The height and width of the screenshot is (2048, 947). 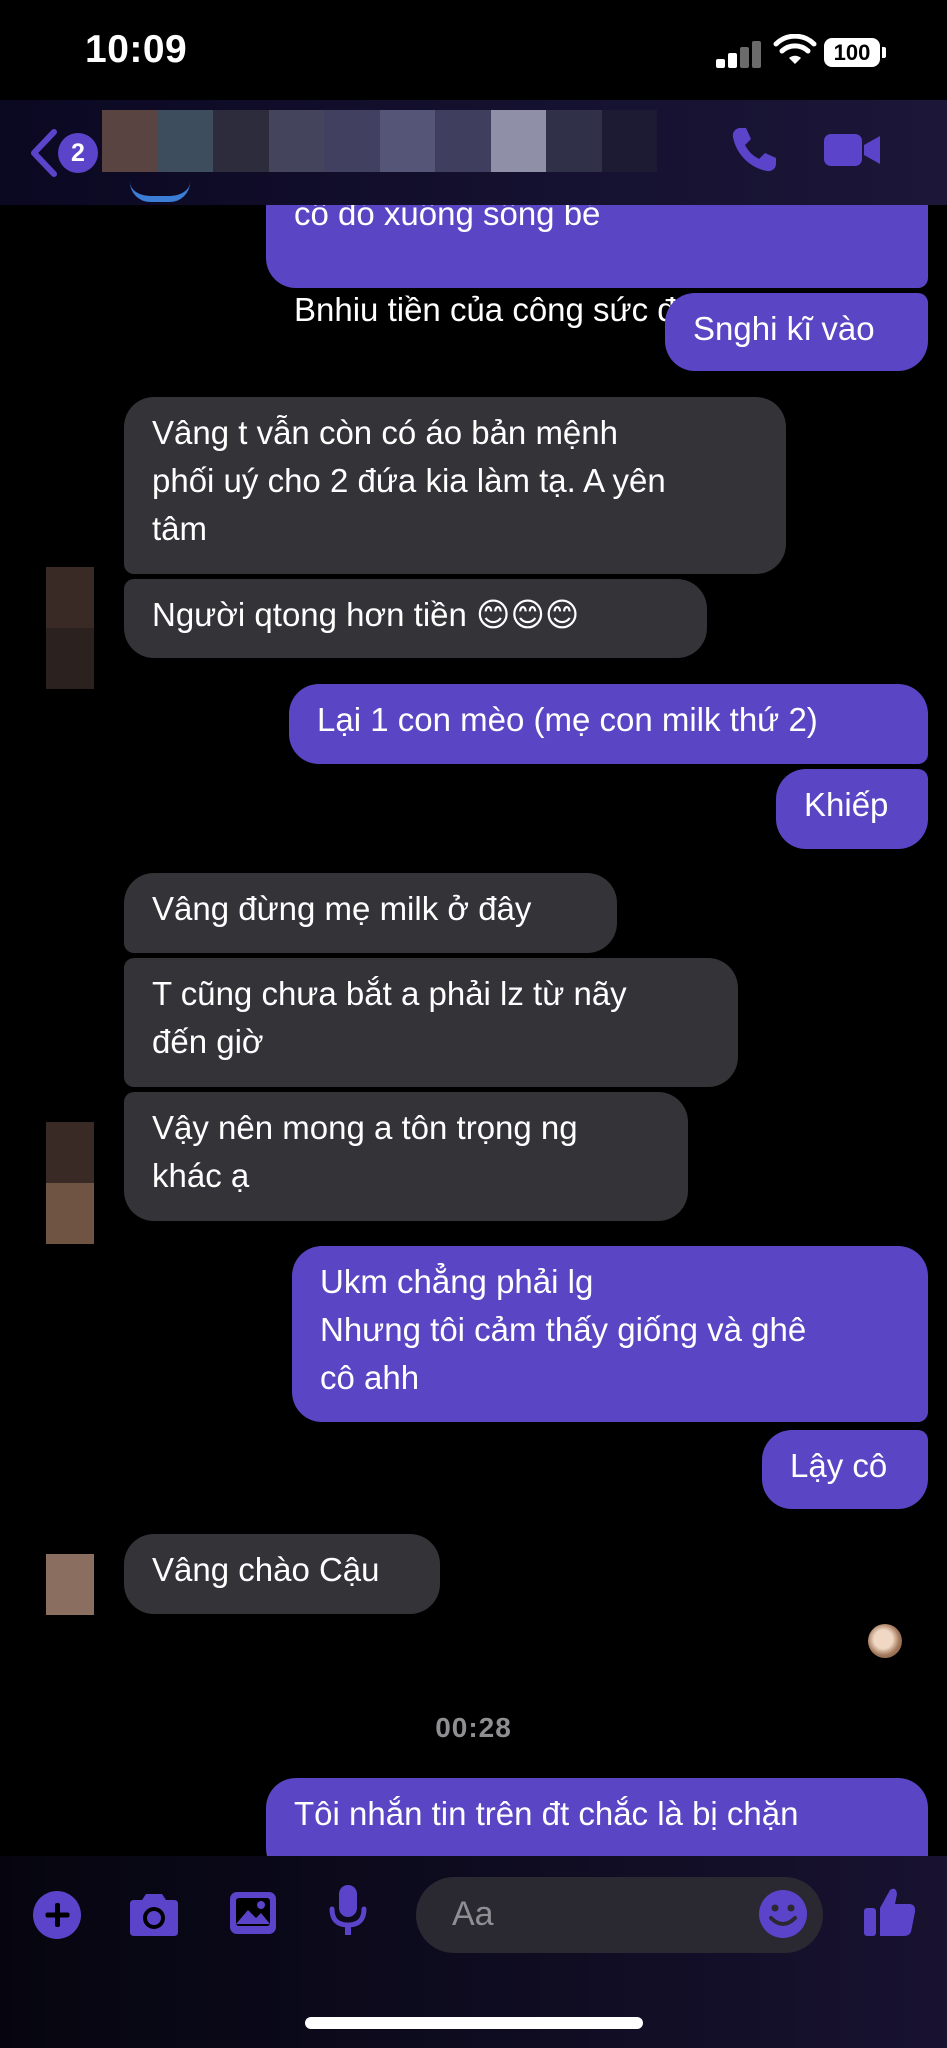 I want to click on camera-icon, so click(x=154, y=1915).